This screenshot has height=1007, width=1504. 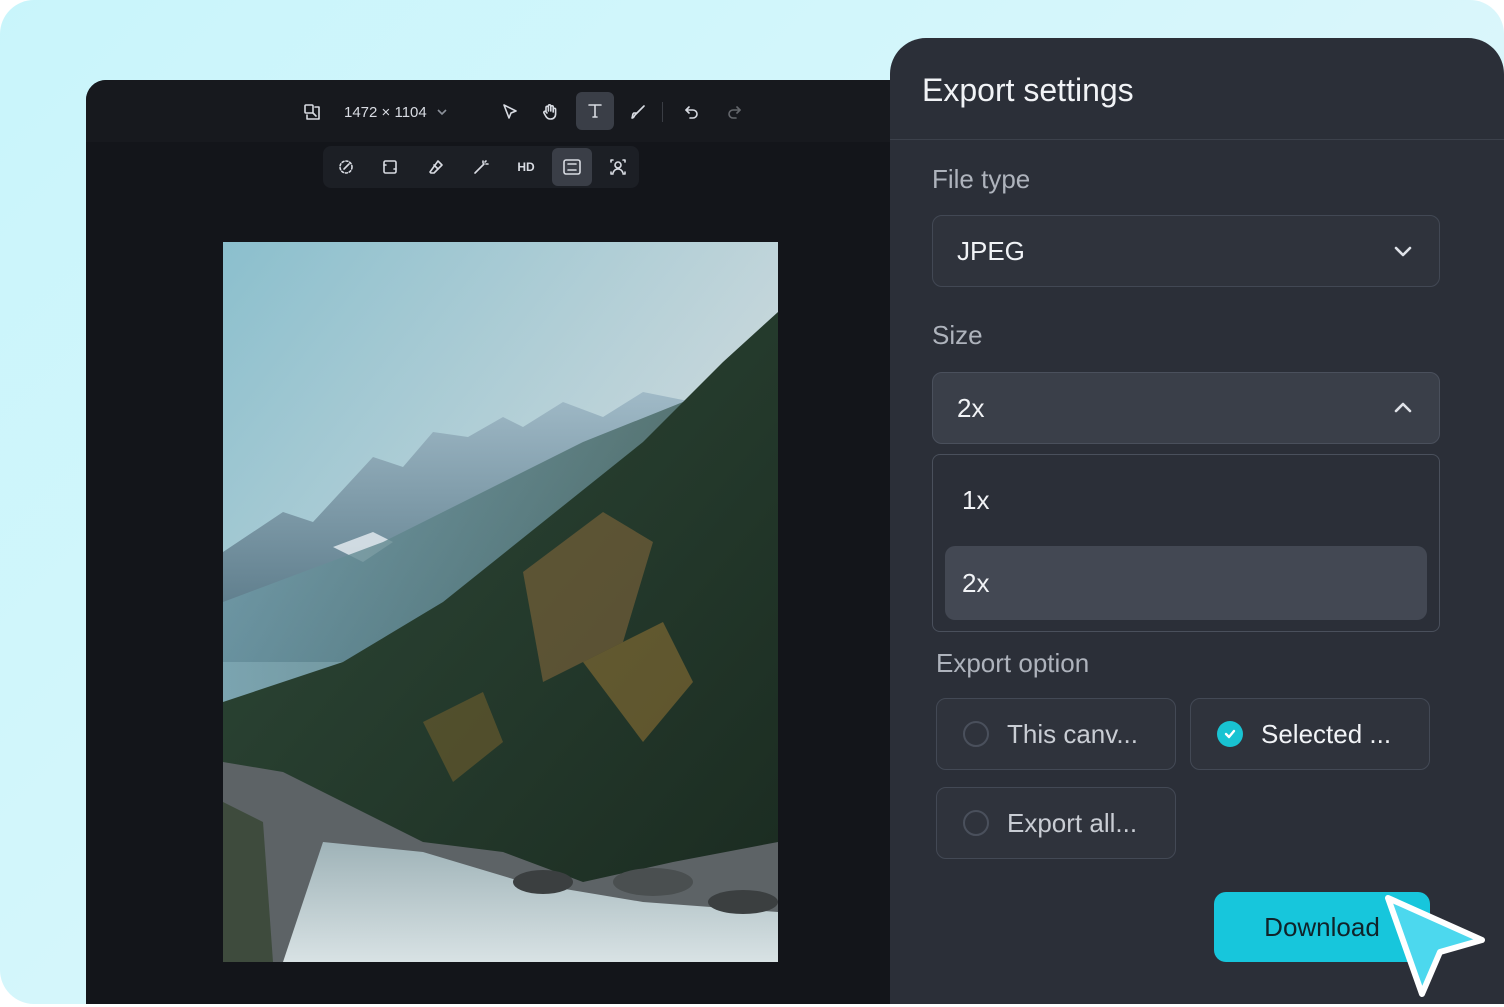 What do you see at coordinates (312, 112) in the screenshot?
I see `resize-icon` at bounding box center [312, 112].